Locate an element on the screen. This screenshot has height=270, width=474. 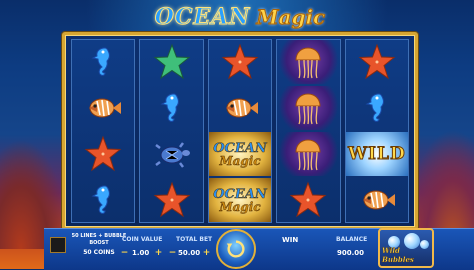
wild-bubbles-feature: Wild Bubbles is located at coordinates (406, 248).